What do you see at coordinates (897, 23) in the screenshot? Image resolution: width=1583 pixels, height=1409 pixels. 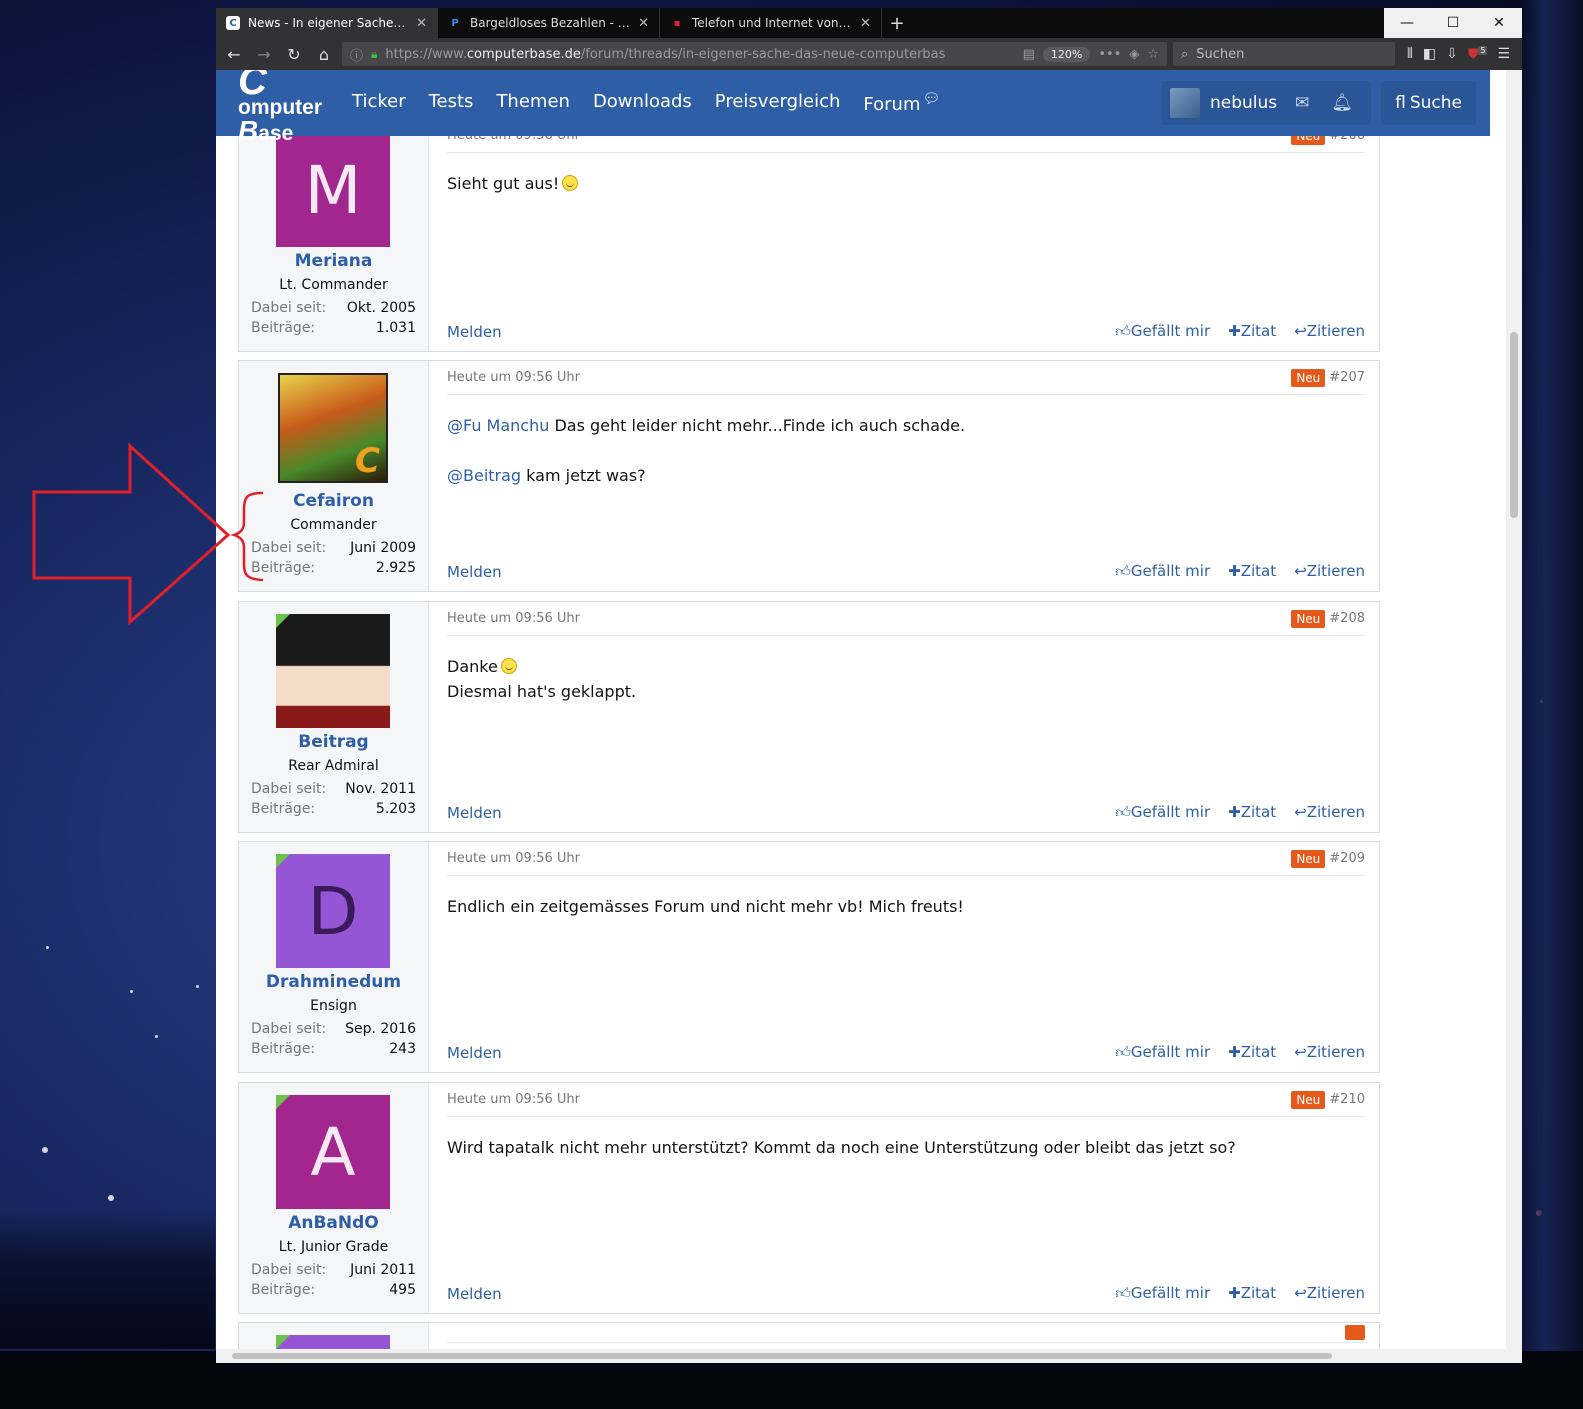 I see `new-tab-button: +` at bounding box center [897, 23].